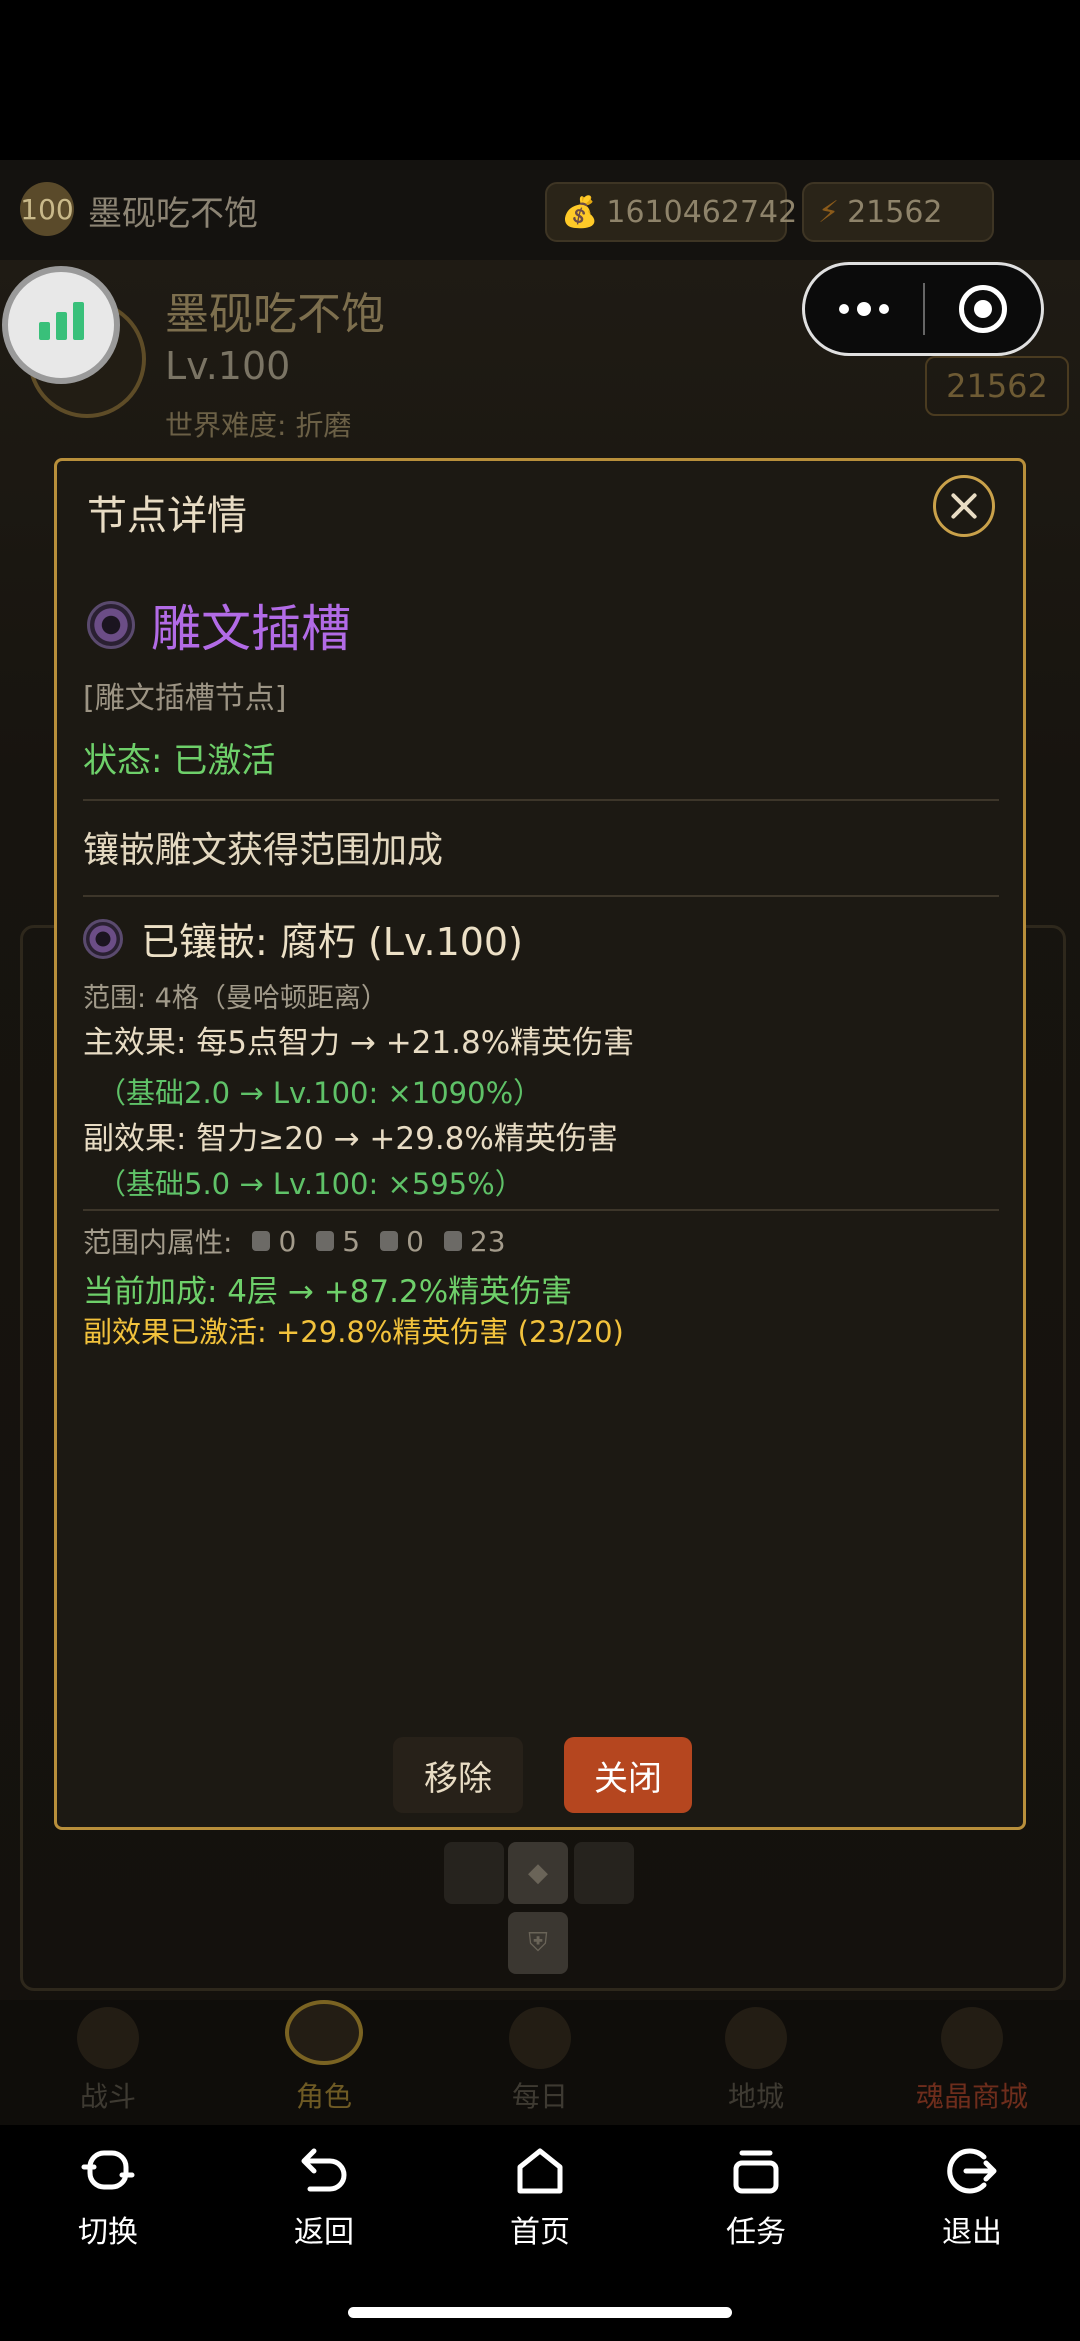  Describe the element at coordinates (179, 761) in the screenshot. I see `node-status: 状态: 已激活` at that location.